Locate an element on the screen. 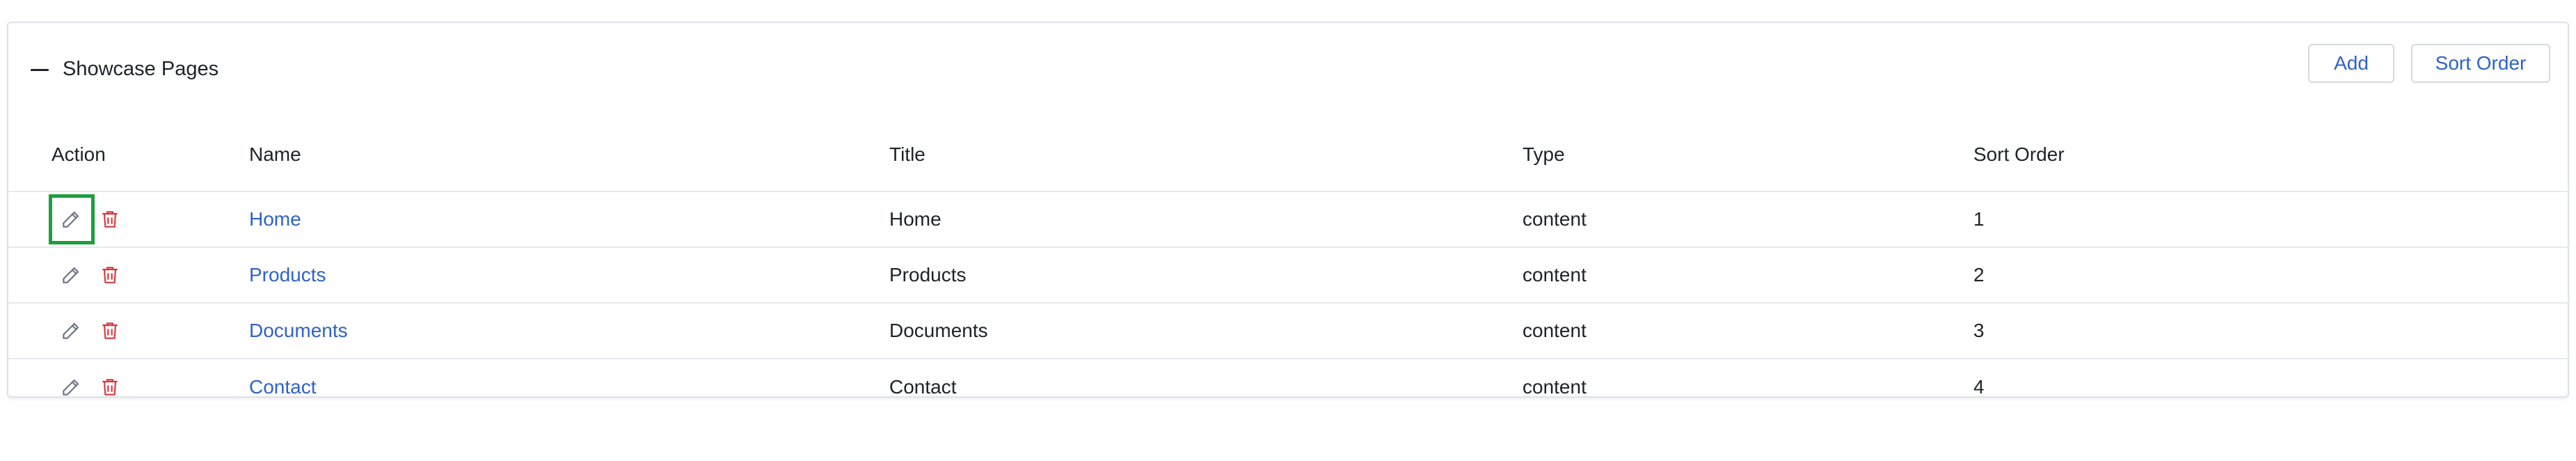 This screenshot has width=2576, height=461. title-cell: Contact is located at coordinates (923, 387).